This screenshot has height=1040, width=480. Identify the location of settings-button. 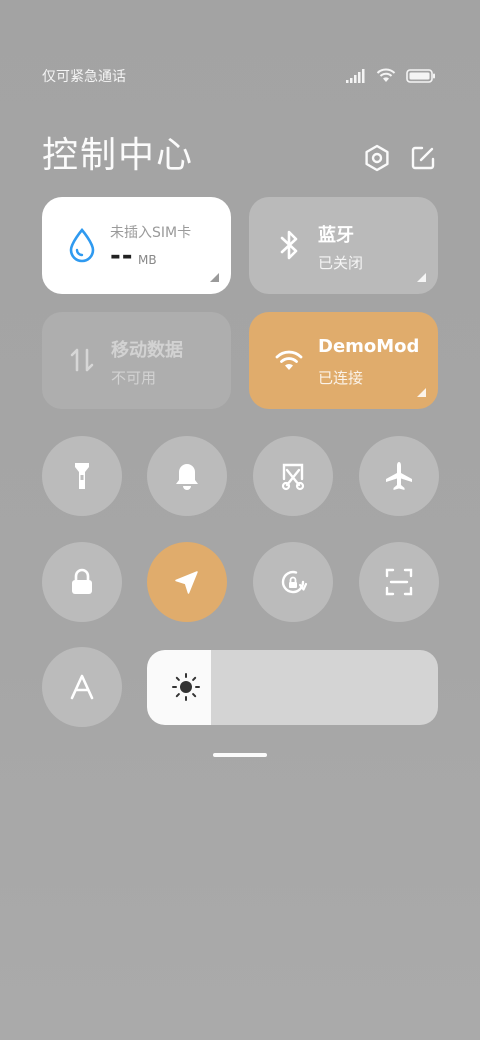
(377, 158).